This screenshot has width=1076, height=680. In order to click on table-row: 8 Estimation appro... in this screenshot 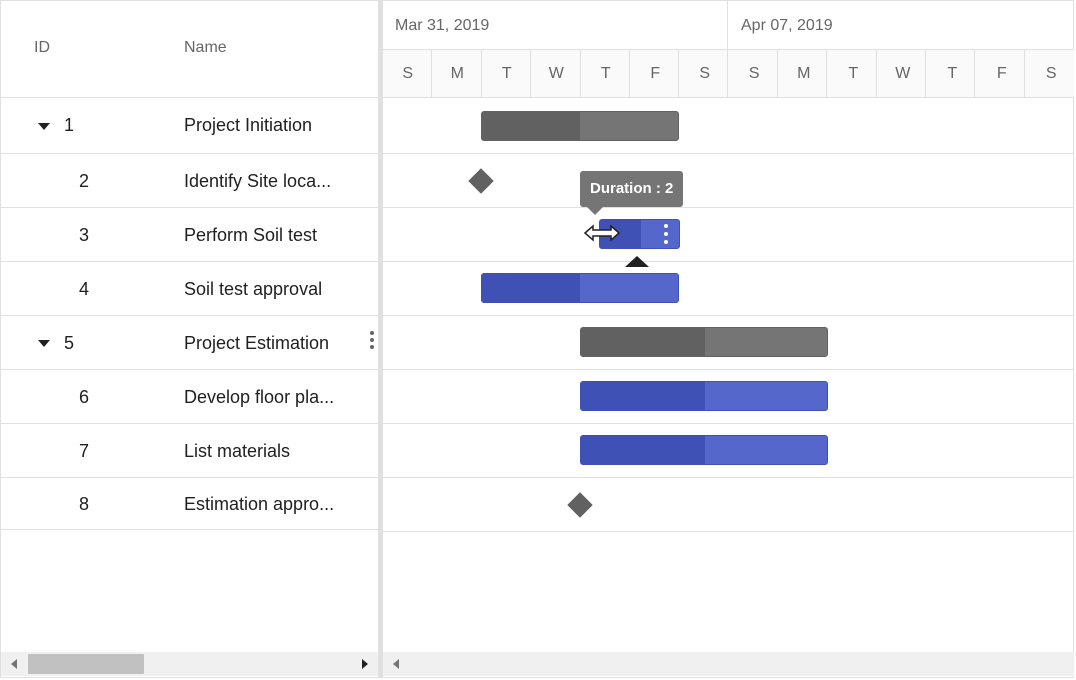, I will do `click(189, 504)`.